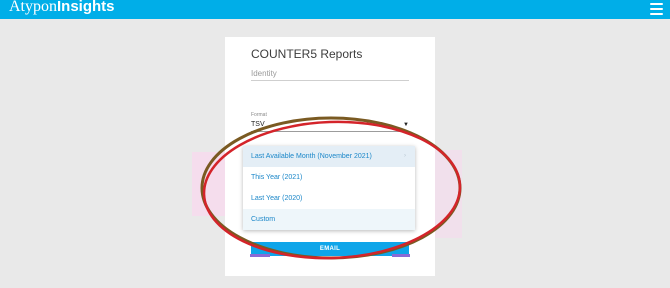 The width and height of the screenshot is (670, 288). Describe the element at coordinates (277, 198) in the screenshot. I see `dropdown-option-label: Last Year (2020)` at that location.